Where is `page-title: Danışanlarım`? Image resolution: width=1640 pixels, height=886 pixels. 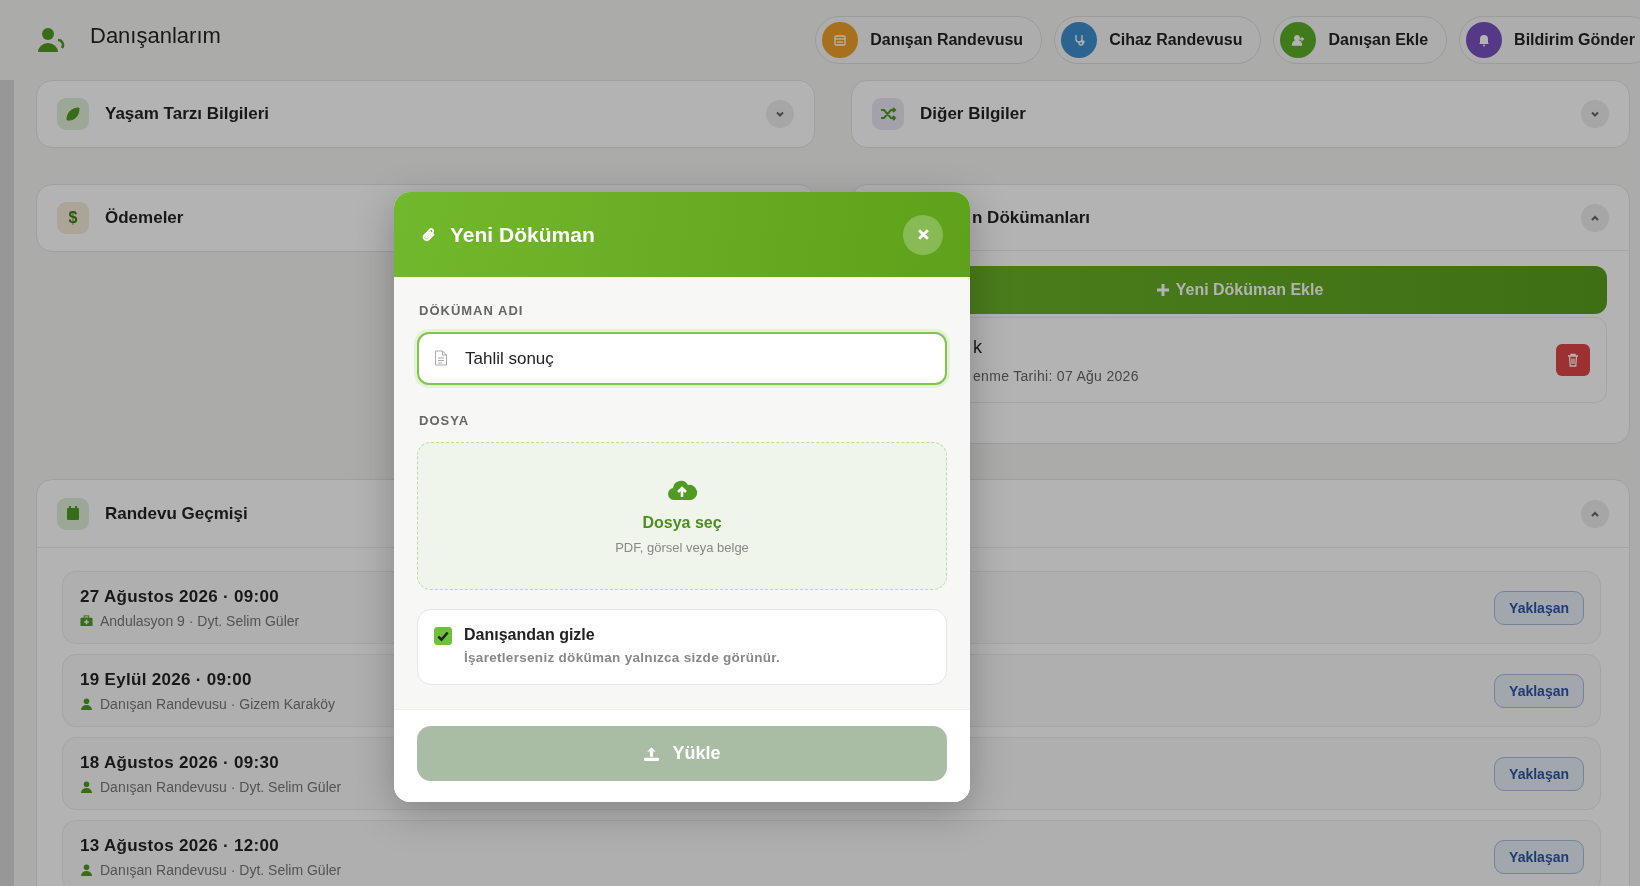 page-title: Danışanlarım is located at coordinates (155, 36).